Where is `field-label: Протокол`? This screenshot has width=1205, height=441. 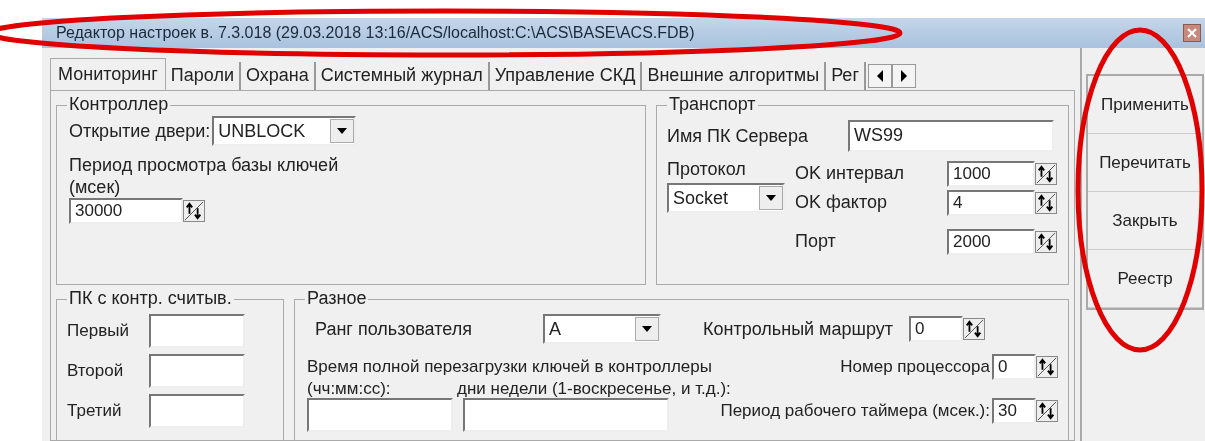
field-label: Протокол is located at coordinates (707, 169).